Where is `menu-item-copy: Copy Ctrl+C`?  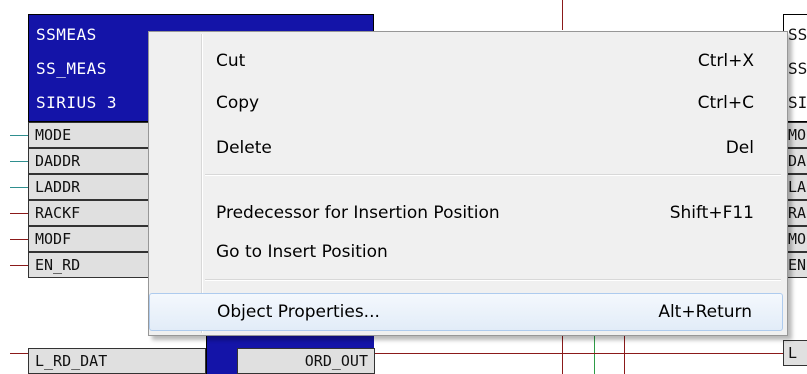 menu-item-copy: Copy Ctrl+C is located at coordinates (468, 103).